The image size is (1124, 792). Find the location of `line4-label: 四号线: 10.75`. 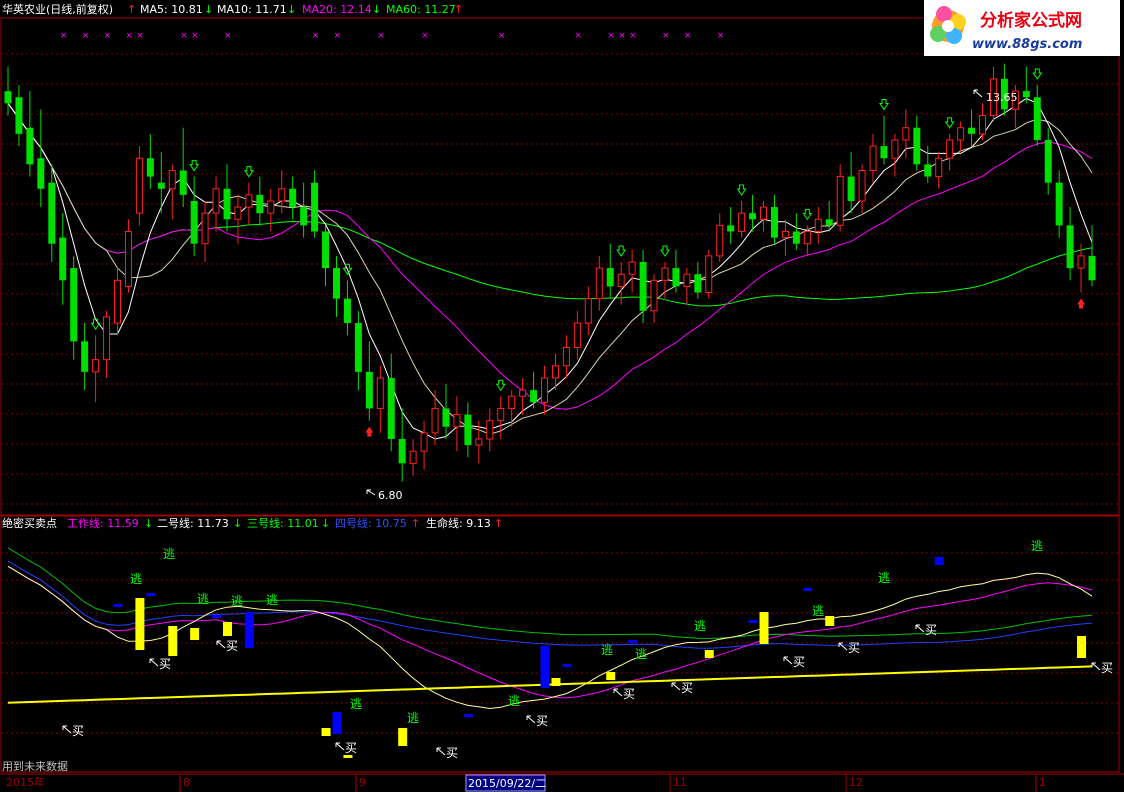

line4-label: 四号线: 10.75 is located at coordinates (371, 523).